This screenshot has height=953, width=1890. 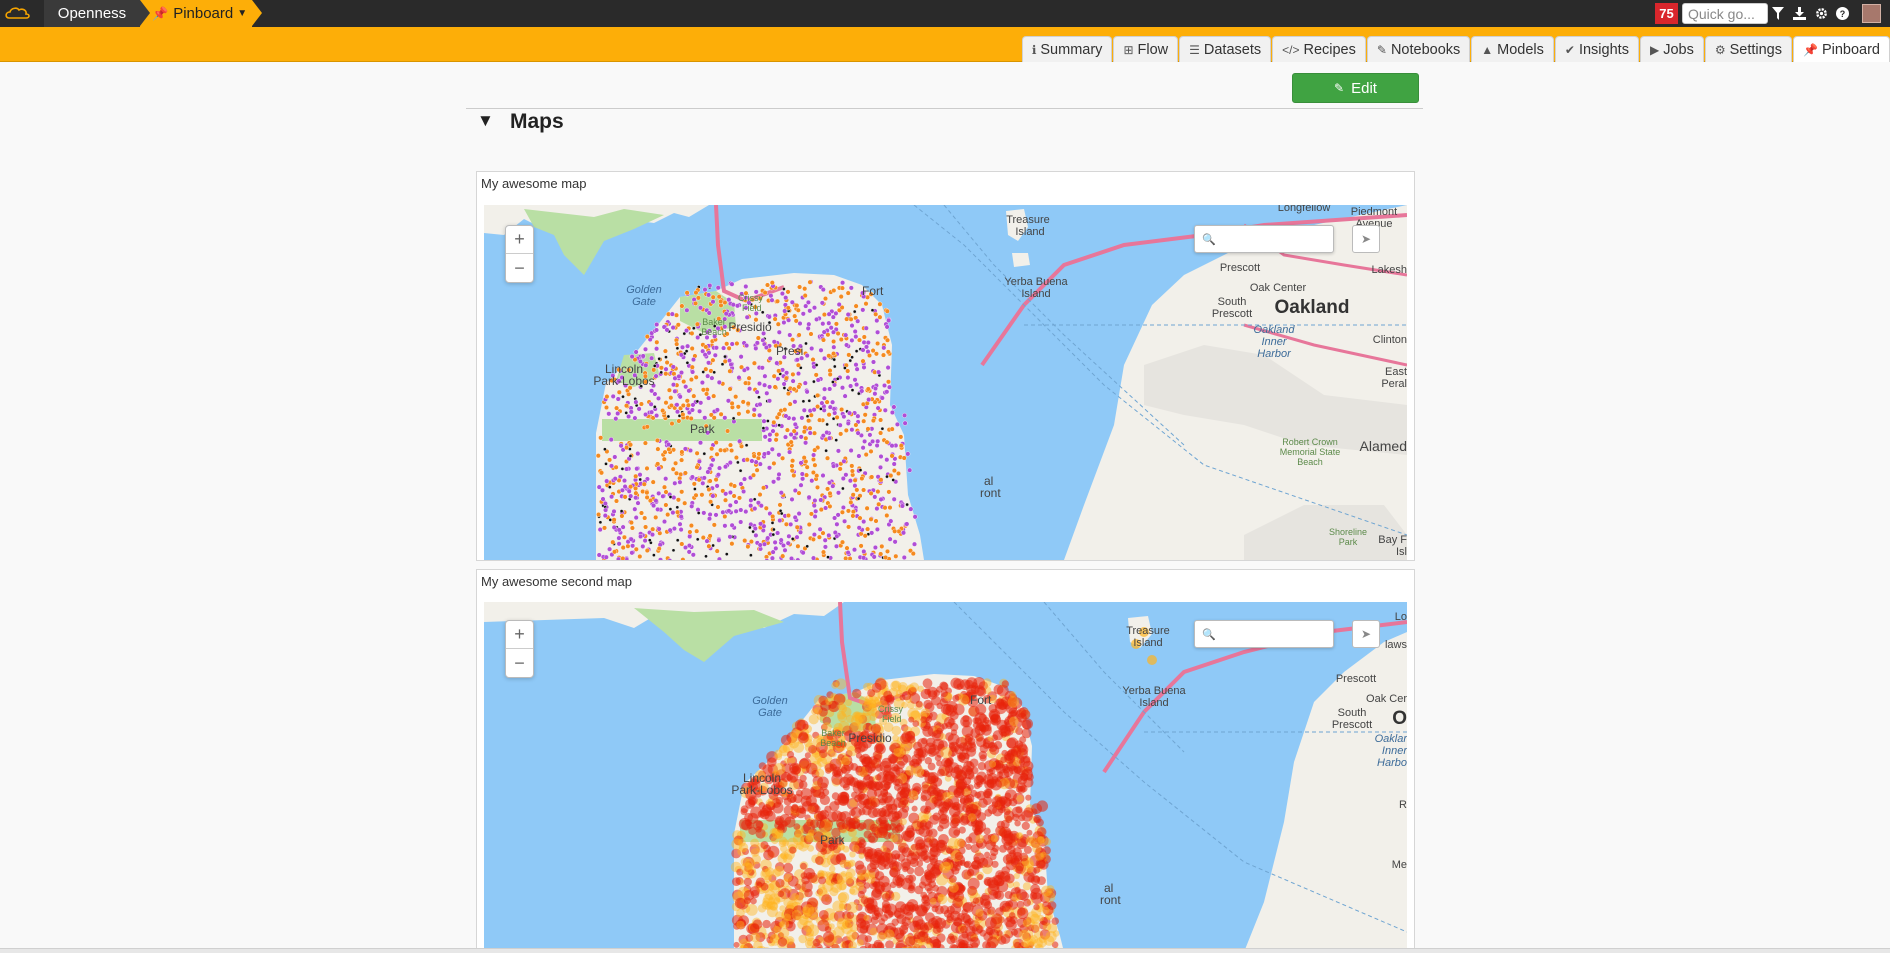 What do you see at coordinates (1146, 49) in the screenshot?
I see `tab-flow: ⊞ Flow` at bounding box center [1146, 49].